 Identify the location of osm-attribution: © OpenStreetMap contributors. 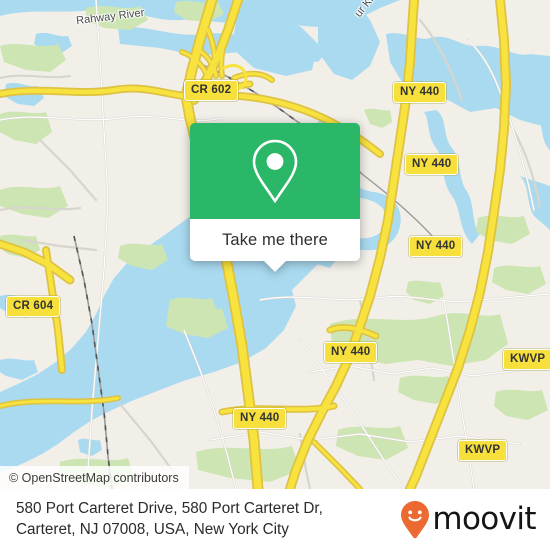
(94, 477).